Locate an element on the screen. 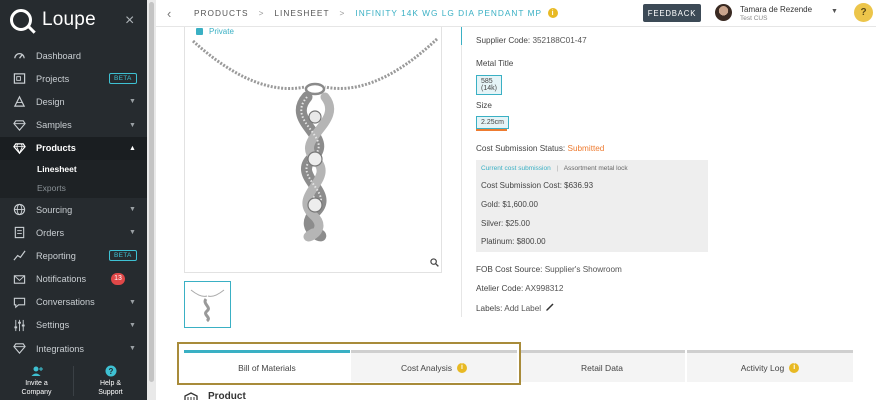 Image resolution: width=876 pixels, height=400 pixels. help-line-2: Support is located at coordinates (110, 392).